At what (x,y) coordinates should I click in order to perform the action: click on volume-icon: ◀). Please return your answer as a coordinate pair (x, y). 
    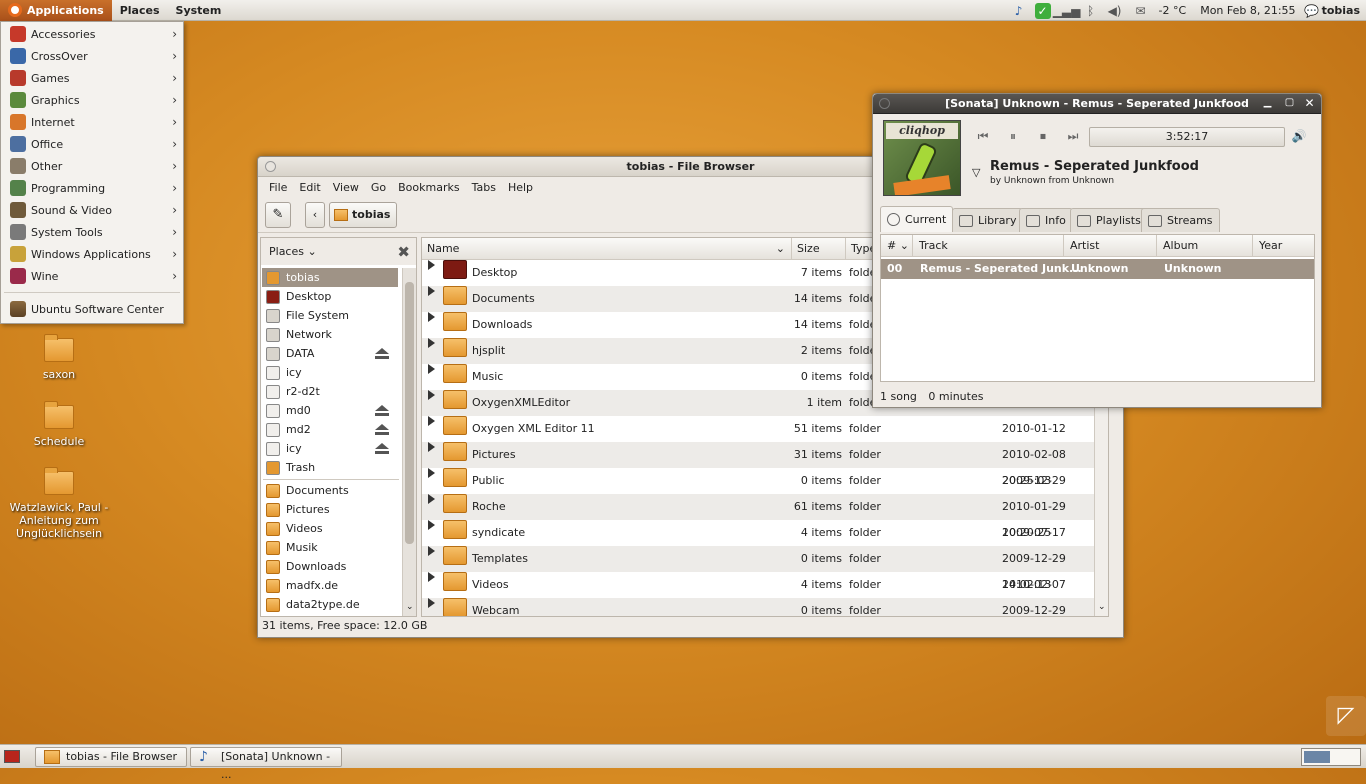
    Looking at the image, I should click on (1115, 11).